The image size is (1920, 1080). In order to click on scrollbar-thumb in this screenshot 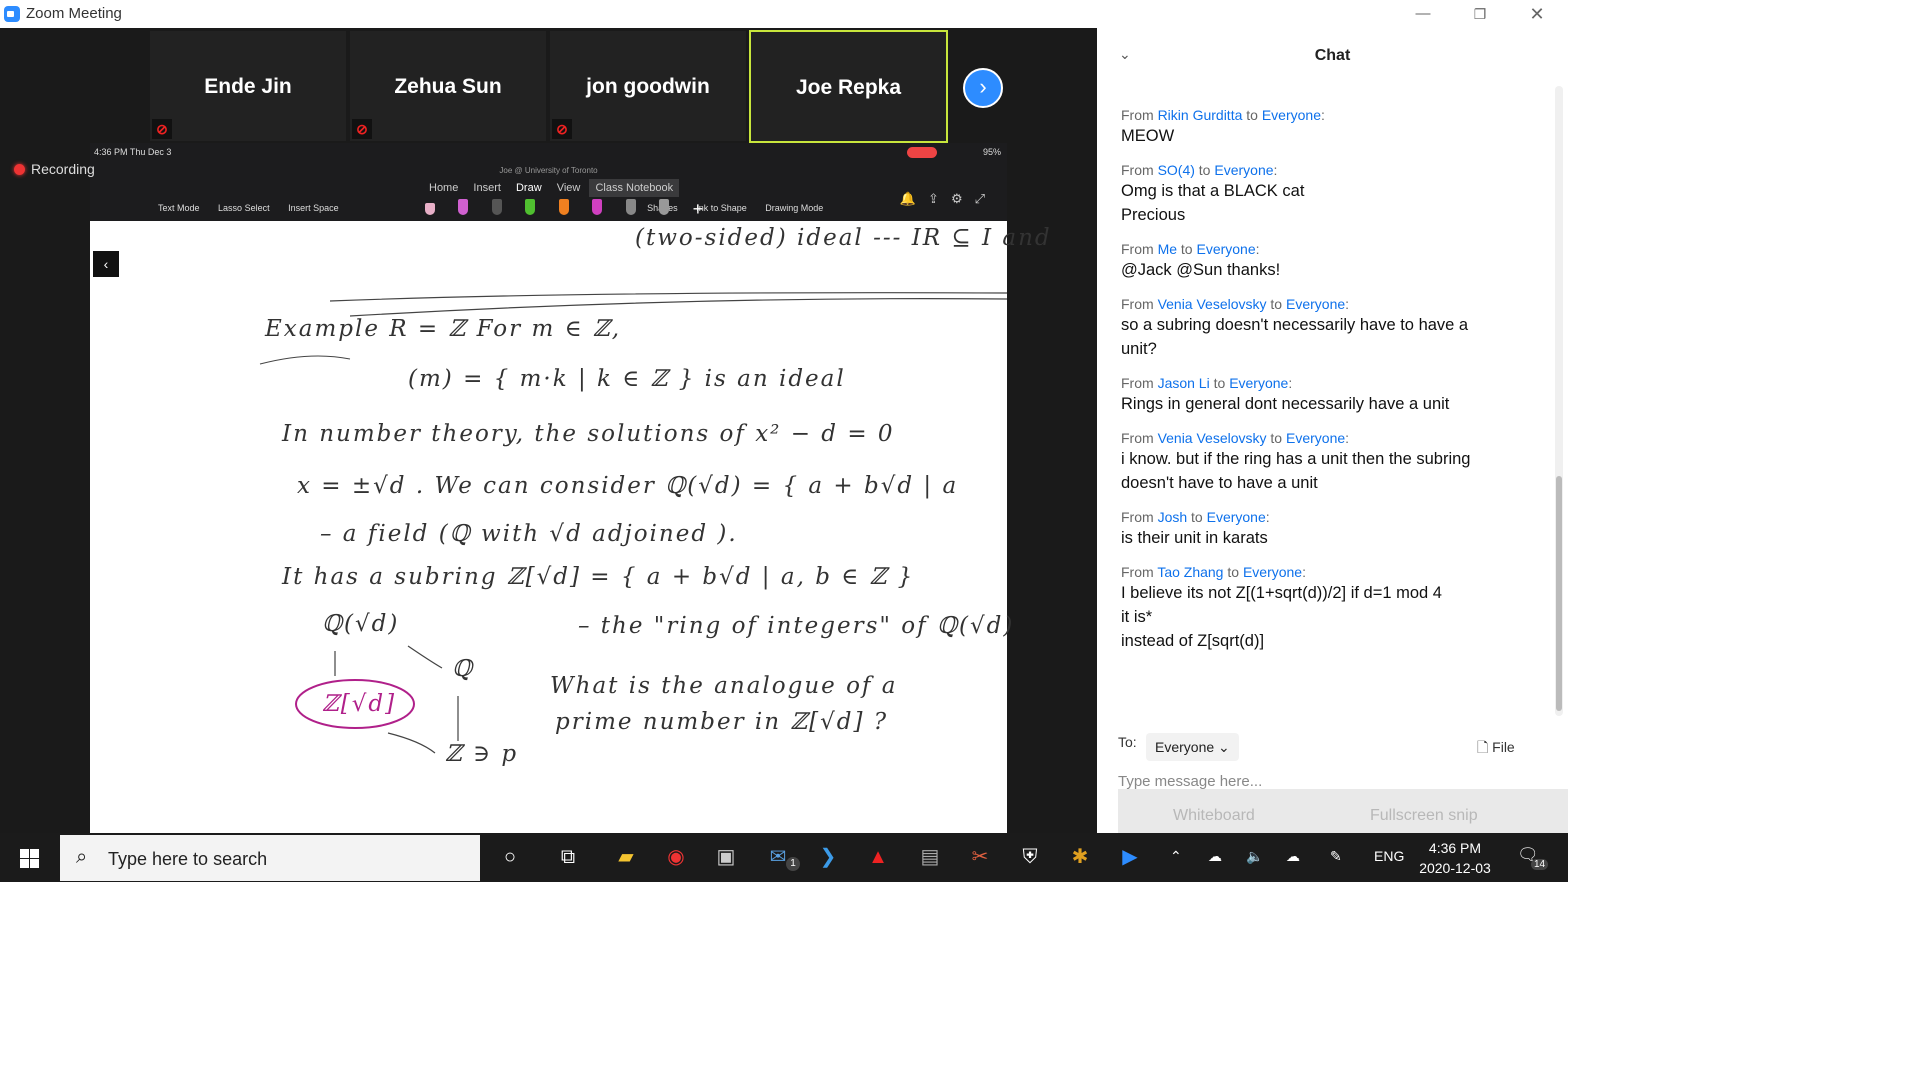, I will do `click(1559, 593)`.